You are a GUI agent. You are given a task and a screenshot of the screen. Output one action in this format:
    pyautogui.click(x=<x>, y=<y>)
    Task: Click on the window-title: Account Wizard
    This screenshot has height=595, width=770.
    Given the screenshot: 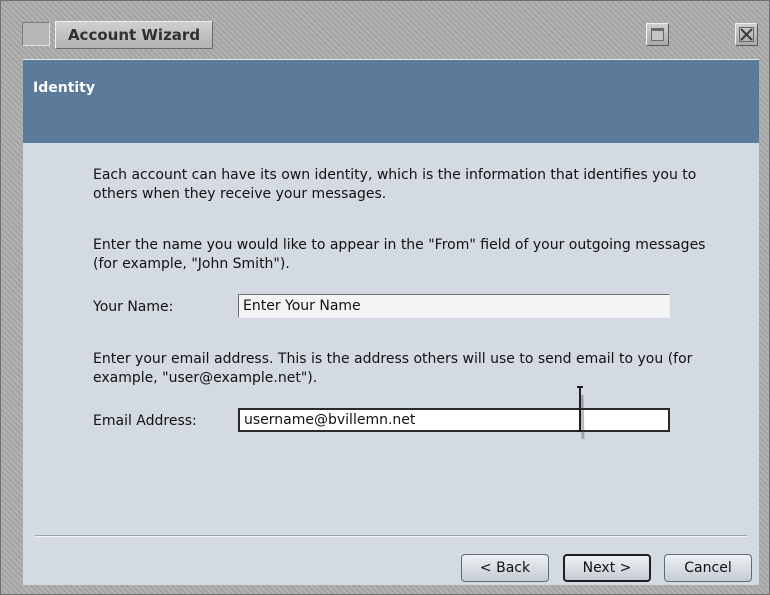 What is the action you would take?
    pyautogui.click(x=134, y=35)
    